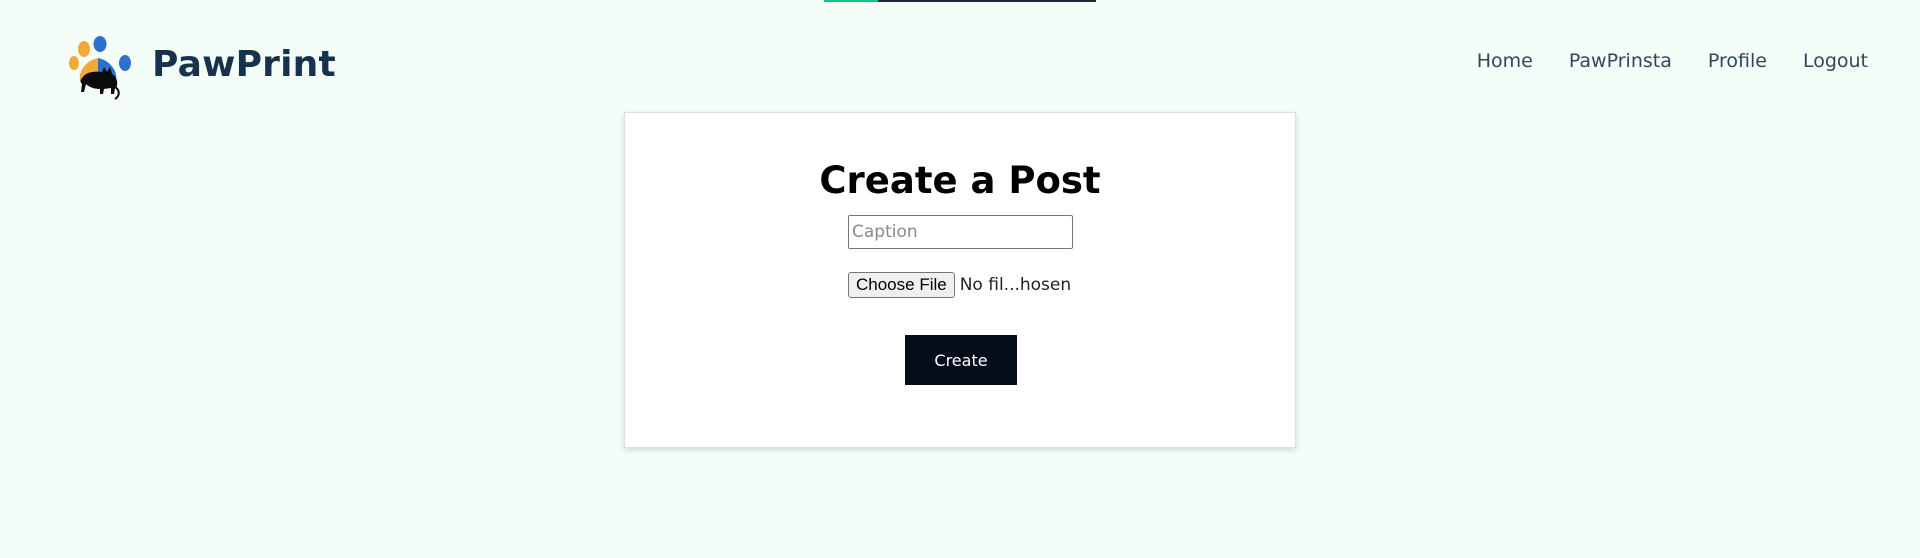 The image size is (1920, 558). What do you see at coordinates (1737, 61) in the screenshot?
I see `nav-profile: Profile` at bounding box center [1737, 61].